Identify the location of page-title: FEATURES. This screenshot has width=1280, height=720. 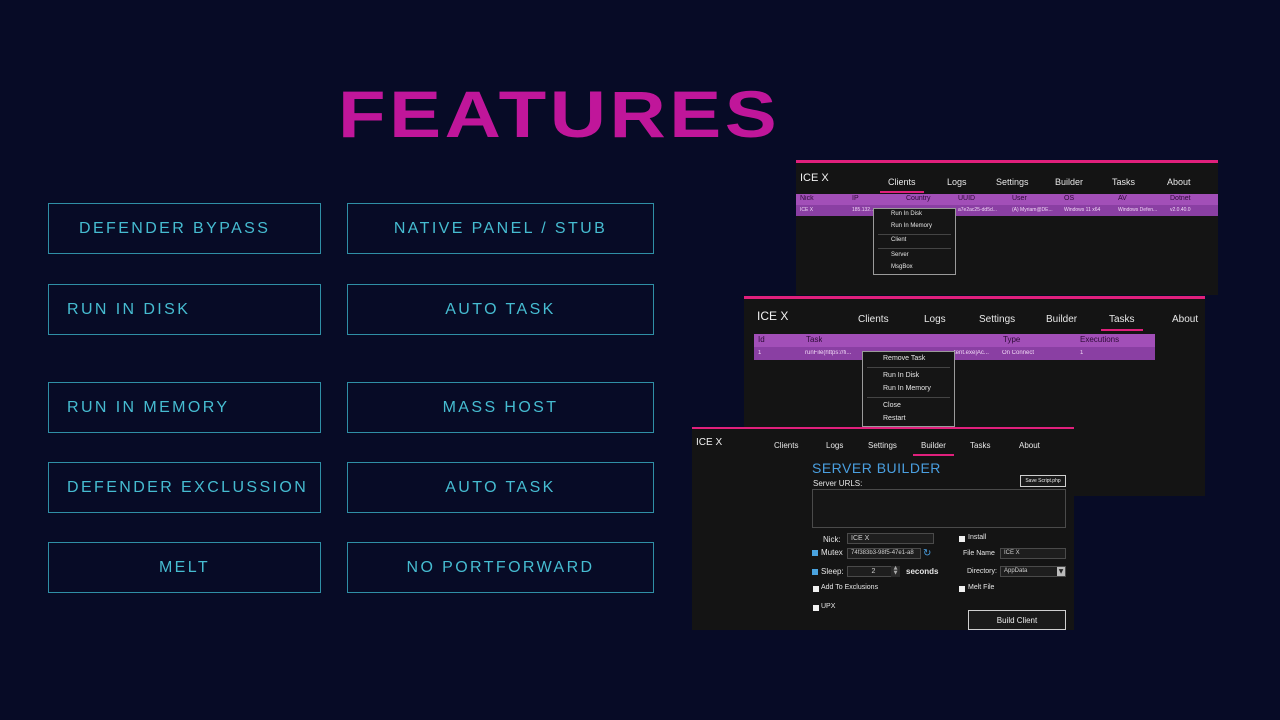
(559, 114).